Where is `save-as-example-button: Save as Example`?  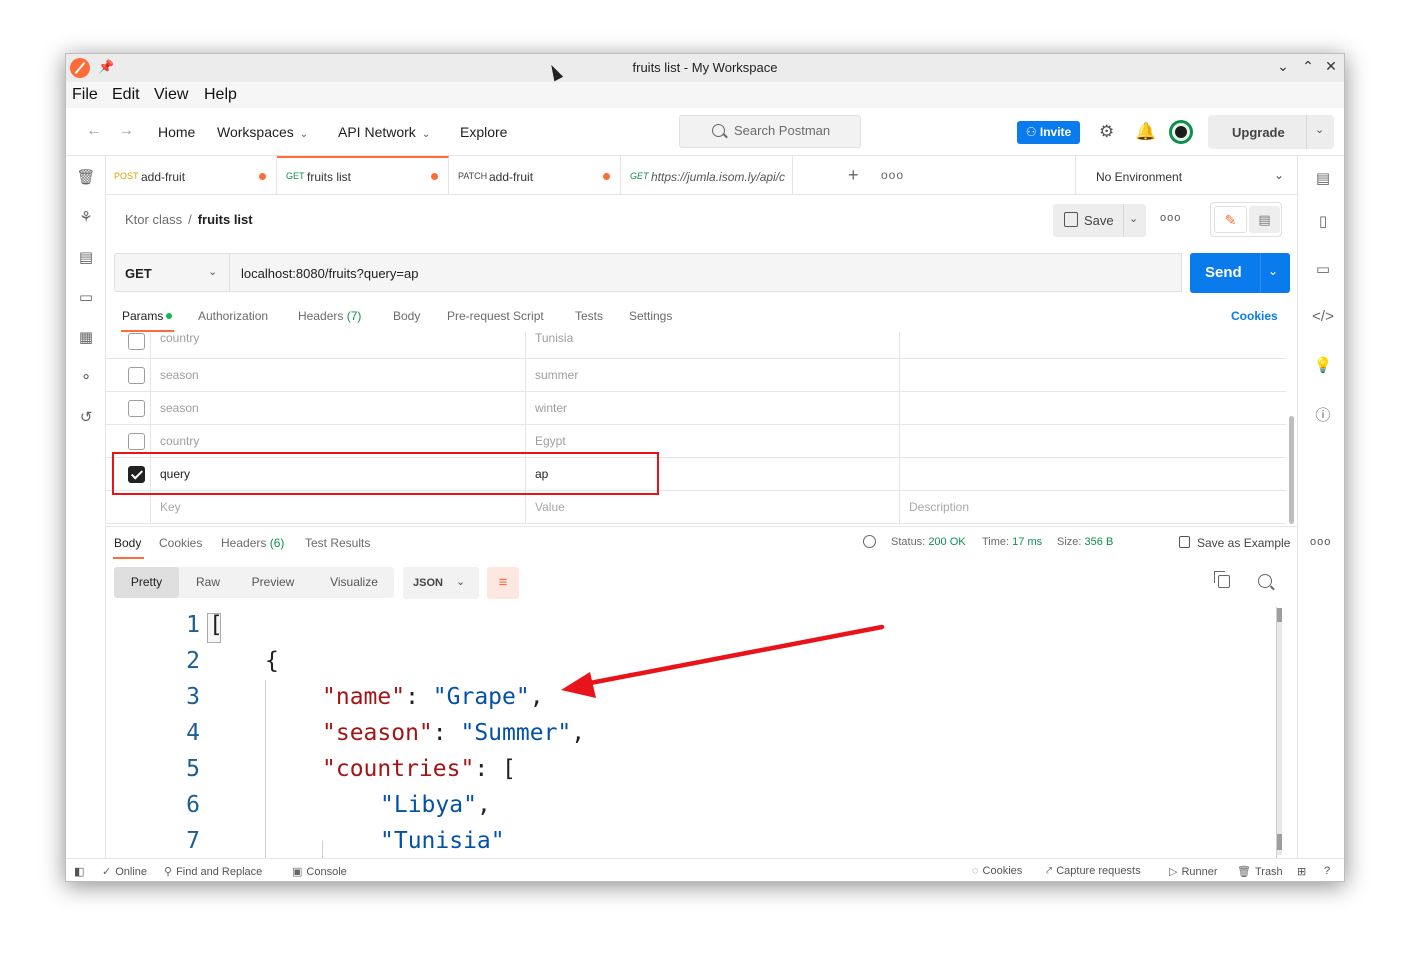 save-as-example-button: Save as Example is located at coordinates (1234, 543).